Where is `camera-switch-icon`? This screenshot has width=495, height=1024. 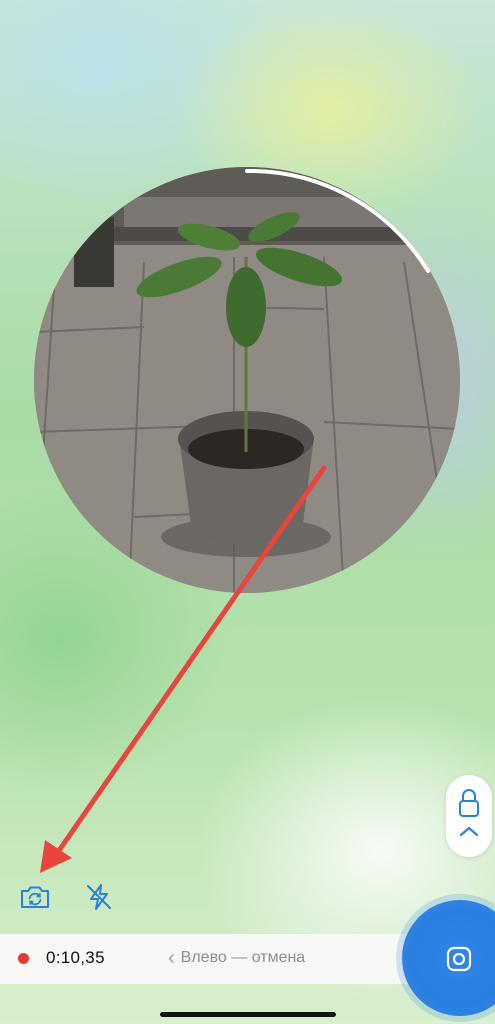
camera-switch-icon is located at coordinates (35, 897).